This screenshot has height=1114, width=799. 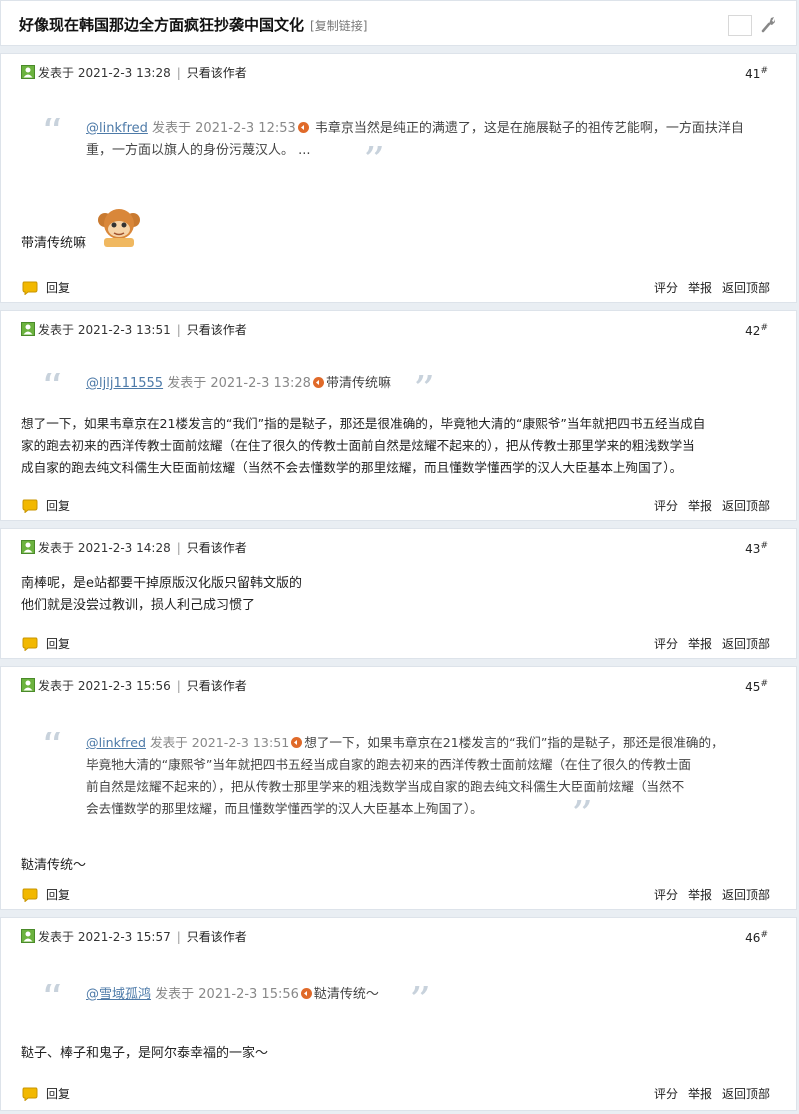 I want to click on post-meta: 发表于 2021-2-3 15:57 | 只看该作者, so click(x=134, y=937).